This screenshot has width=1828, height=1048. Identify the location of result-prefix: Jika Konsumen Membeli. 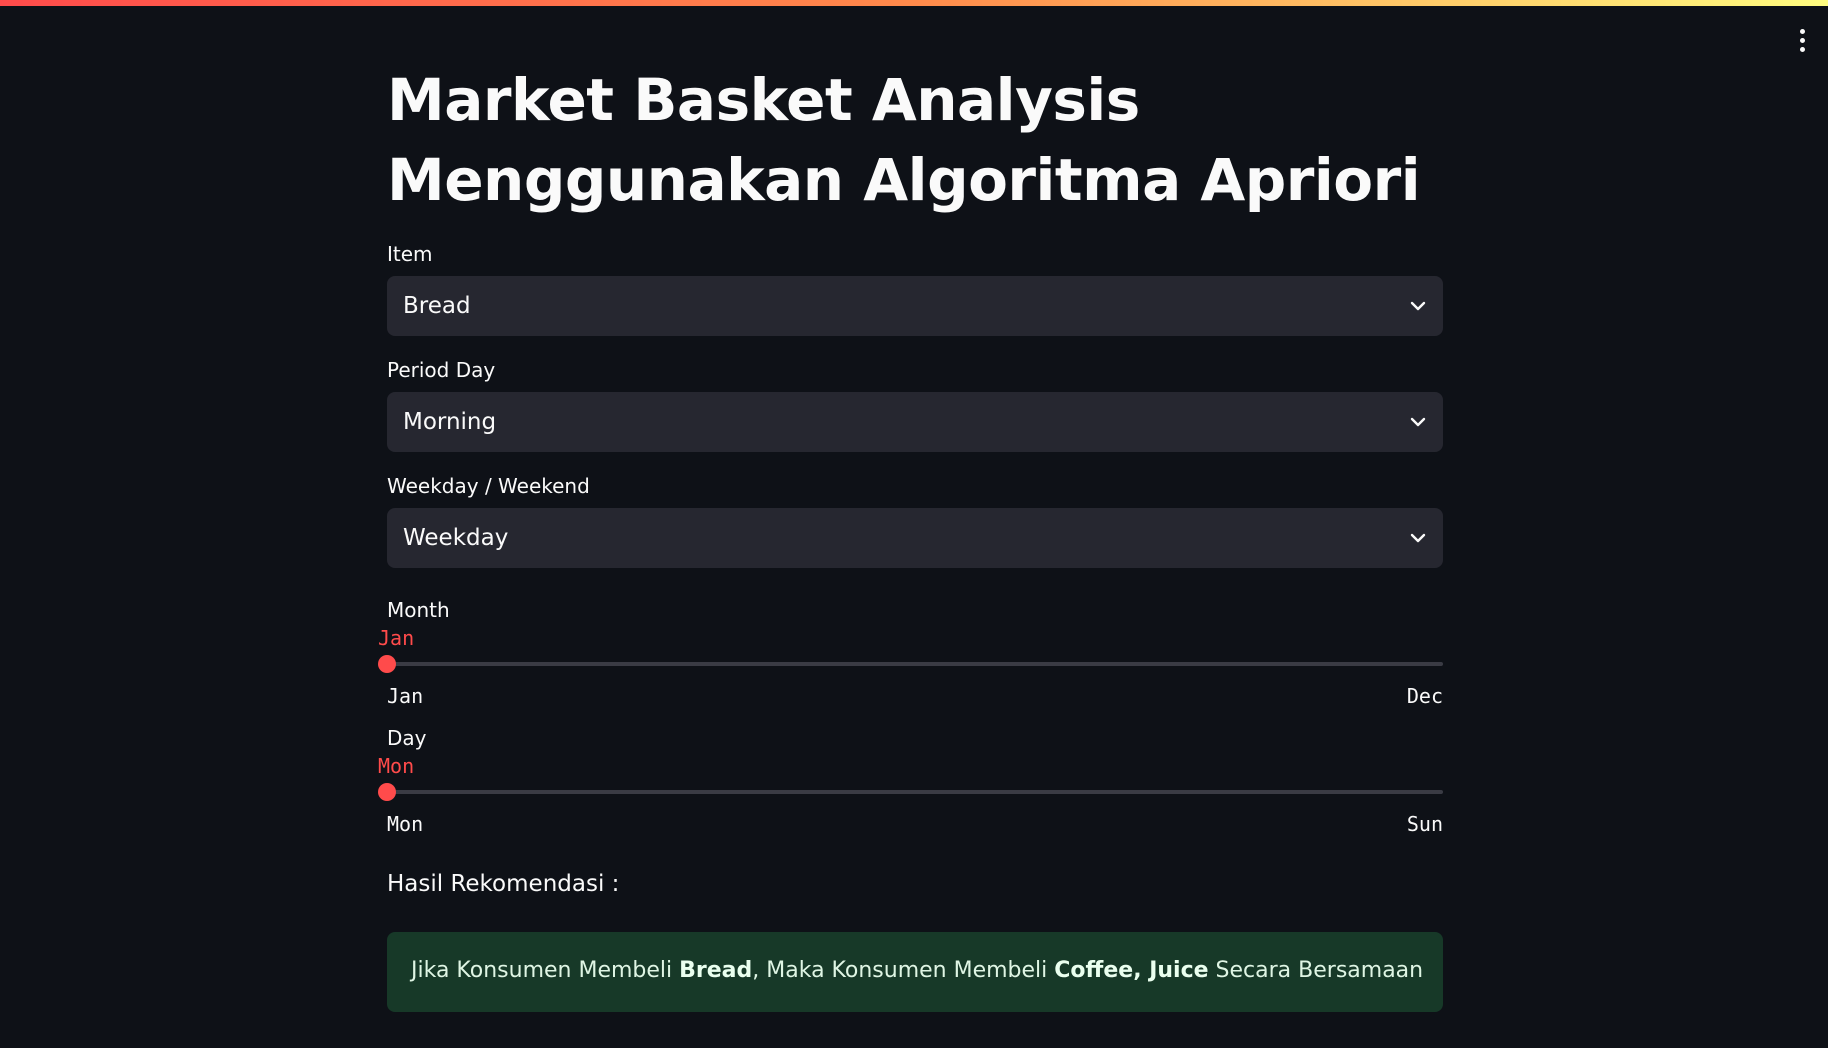
(545, 970).